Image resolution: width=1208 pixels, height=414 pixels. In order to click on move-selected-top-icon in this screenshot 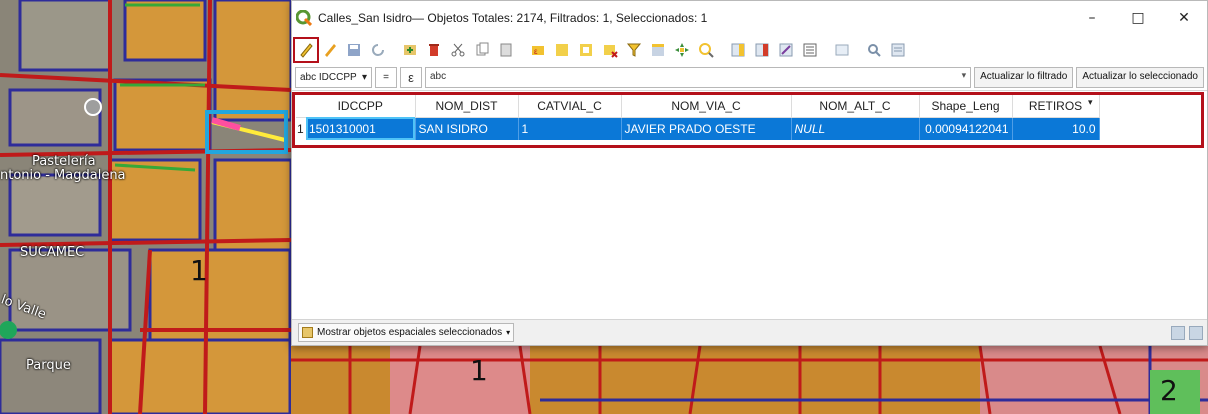, I will do `click(658, 50)`.